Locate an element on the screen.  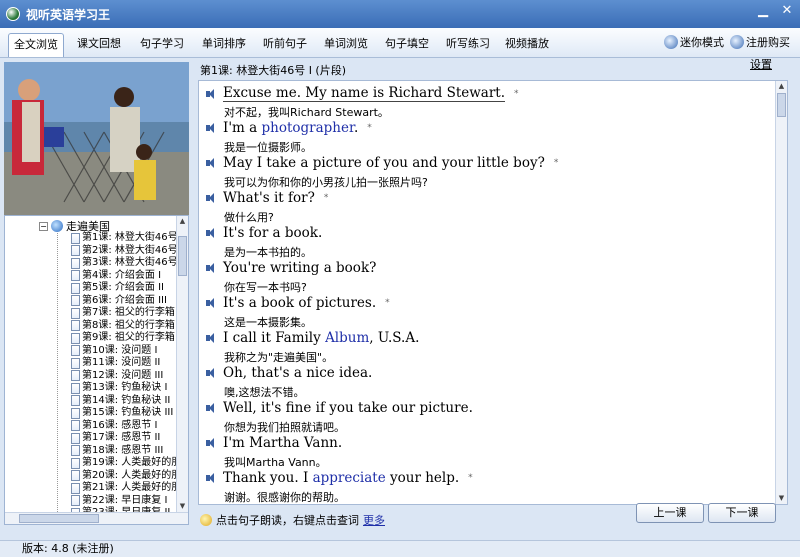
tree-lesson-item: 第1课: 林登大街46号 is located at coordinates (124, 238).